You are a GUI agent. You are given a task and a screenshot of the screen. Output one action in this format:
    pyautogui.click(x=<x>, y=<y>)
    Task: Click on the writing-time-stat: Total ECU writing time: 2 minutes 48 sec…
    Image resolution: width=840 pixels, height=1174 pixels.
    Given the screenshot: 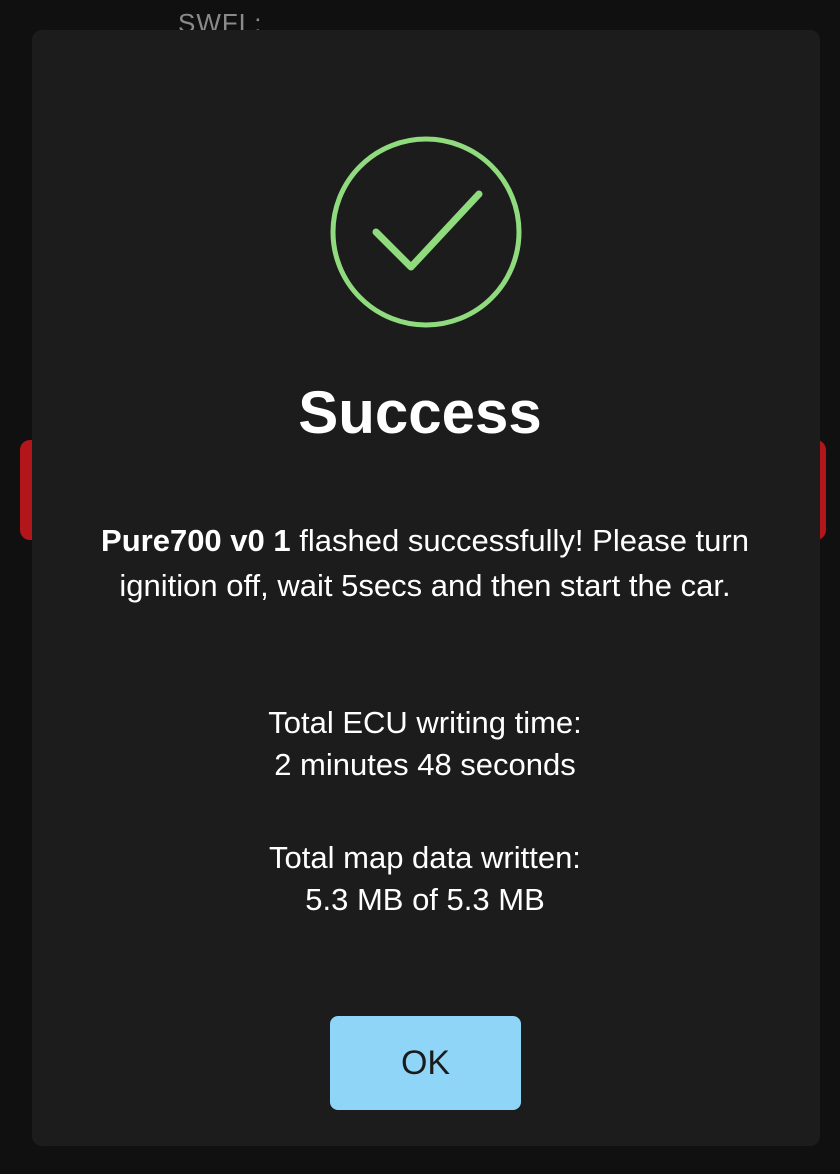 What is the action you would take?
    pyautogui.click(x=420, y=744)
    